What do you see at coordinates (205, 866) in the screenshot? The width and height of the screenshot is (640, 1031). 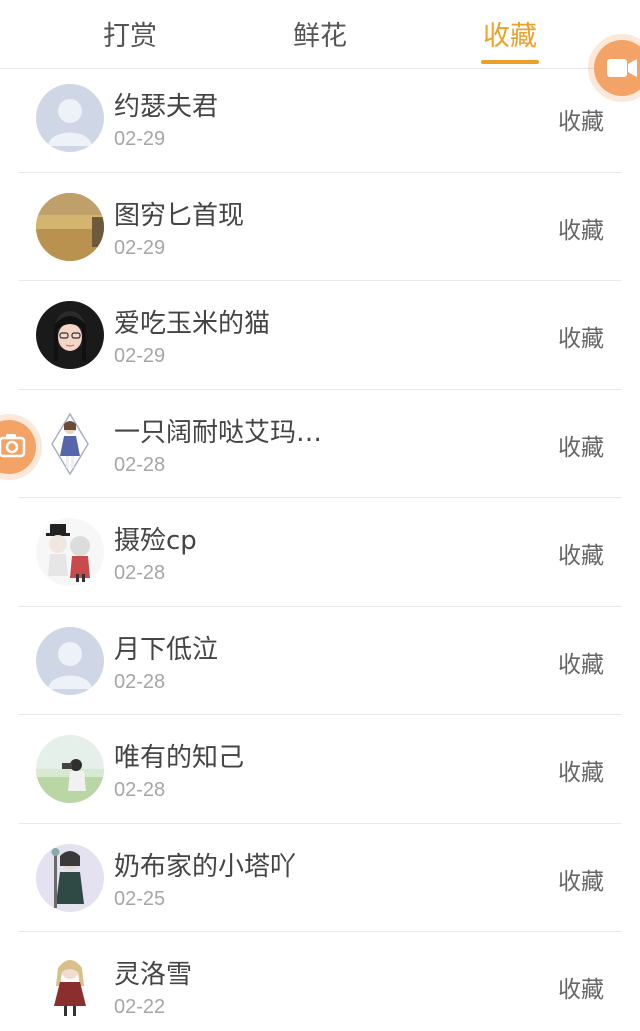 I see `user-name: 奶布家的小塔吖` at bounding box center [205, 866].